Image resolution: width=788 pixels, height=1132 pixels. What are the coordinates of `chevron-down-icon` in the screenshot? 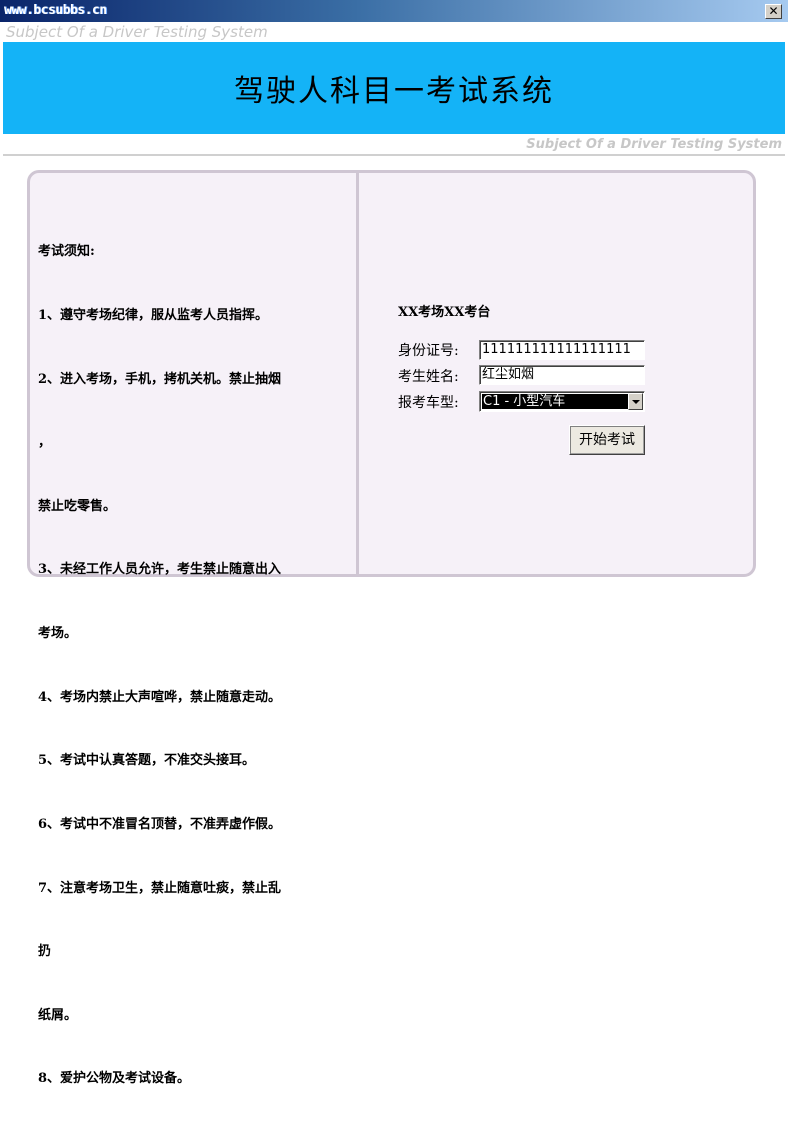 It's located at (635, 401).